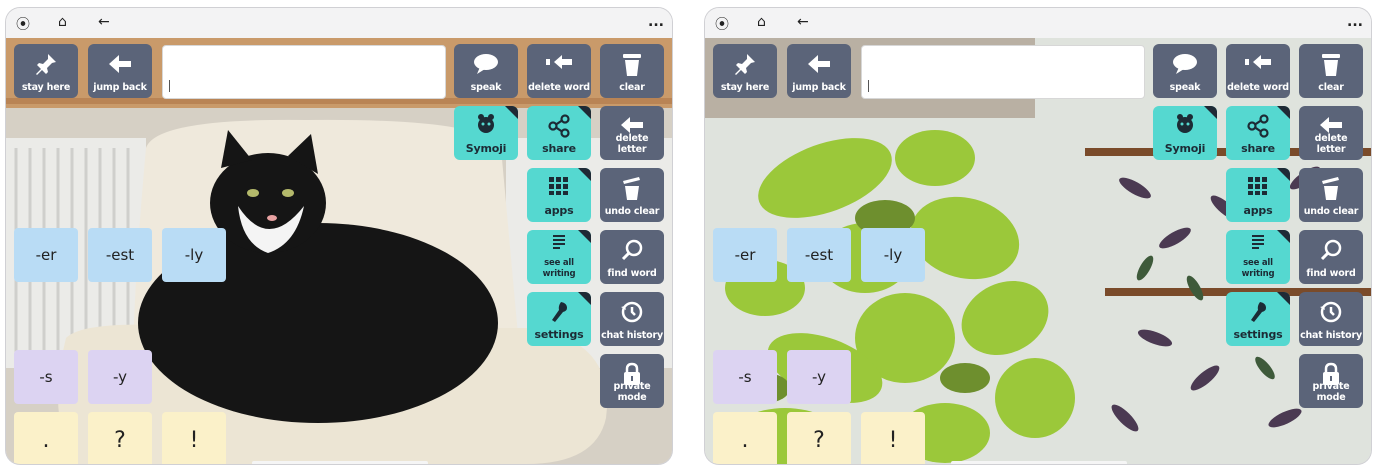  I want to click on chat-history-label: chat history, so click(1331, 335).